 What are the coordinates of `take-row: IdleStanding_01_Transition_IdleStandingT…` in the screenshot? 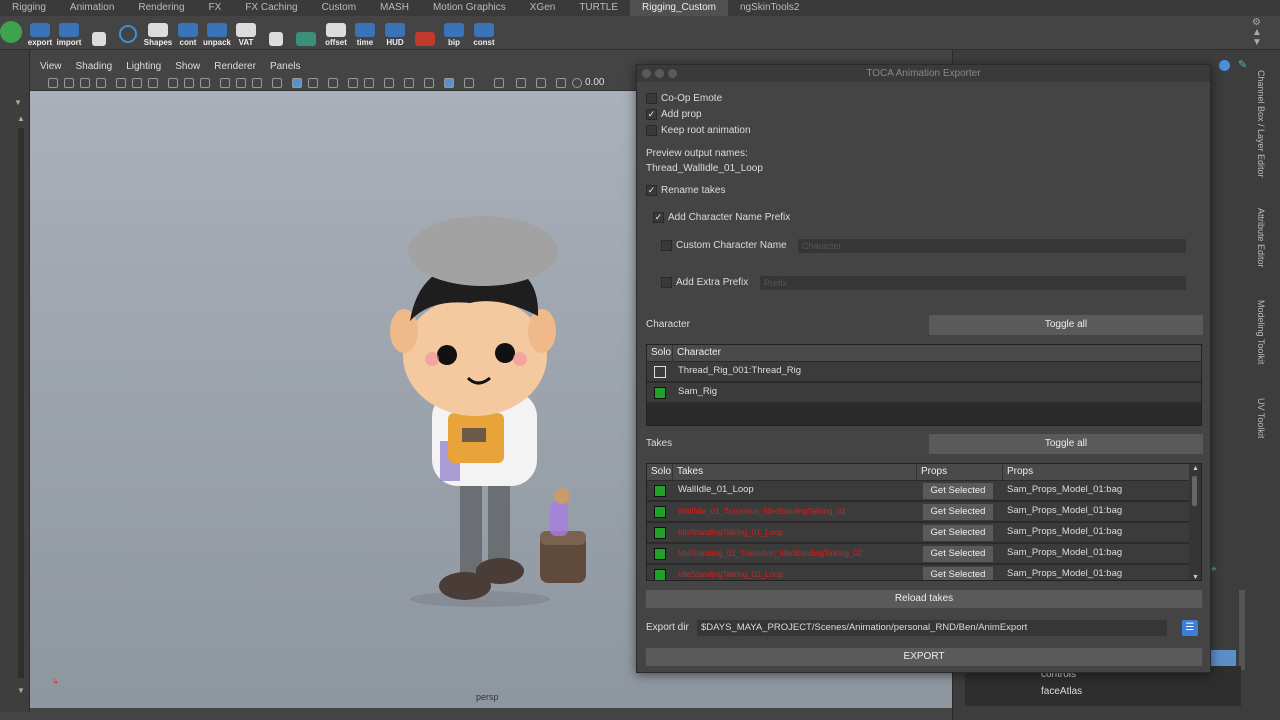 It's located at (918, 554).